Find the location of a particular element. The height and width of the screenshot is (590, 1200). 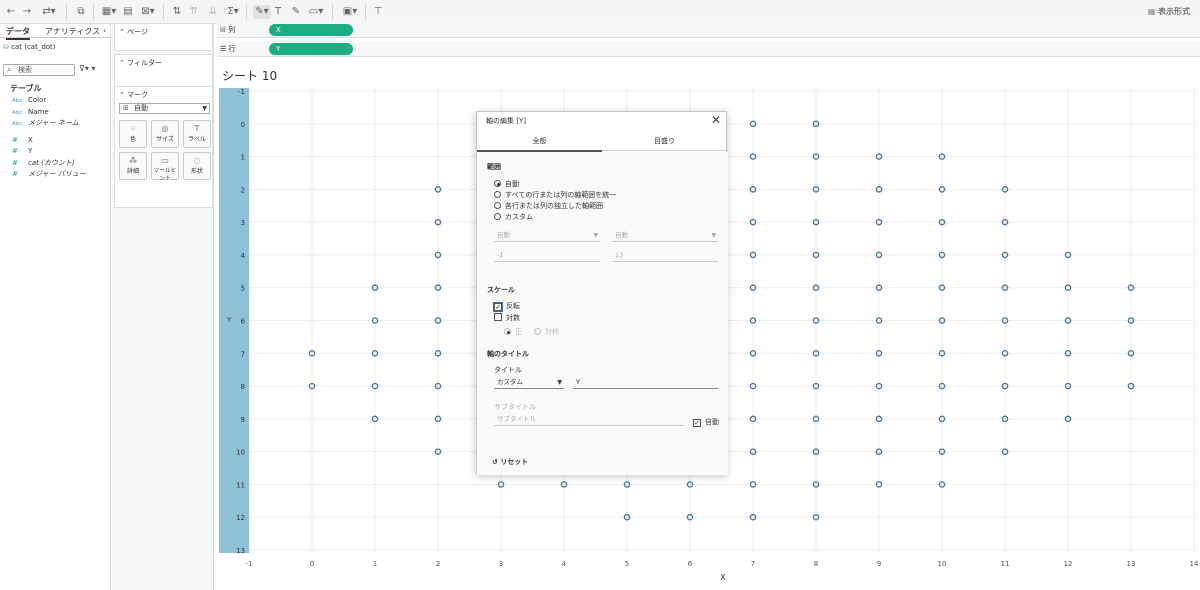

subtitle-input: サブタイトル is located at coordinates (589, 420).